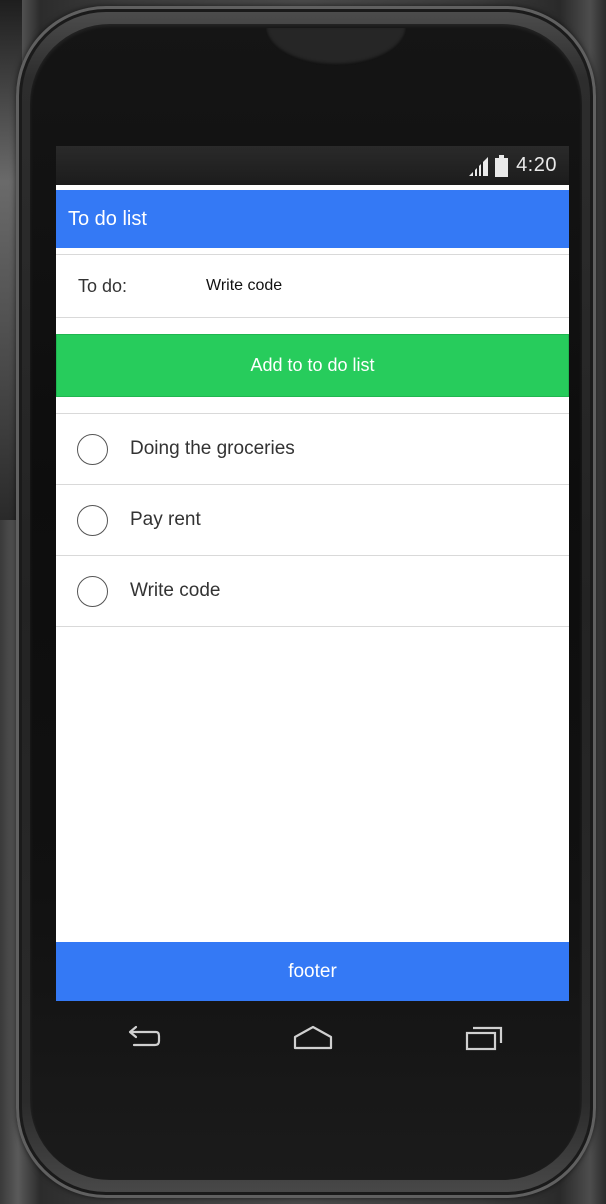 This screenshot has height=1204, width=606. I want to click on todo-input-label: To do:, so click(103, 285).